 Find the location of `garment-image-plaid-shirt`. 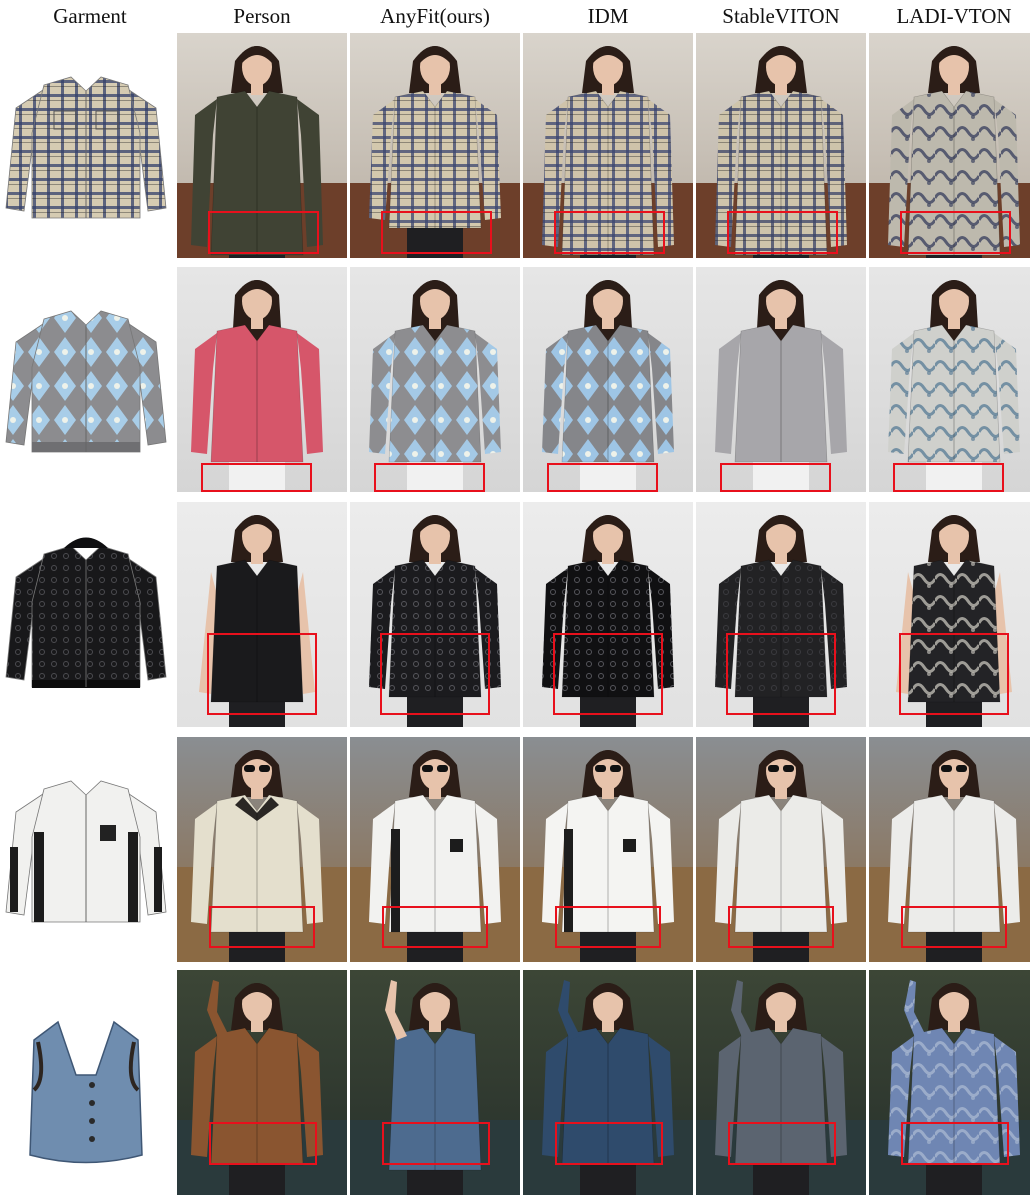

garment-image-plaid-shirt is located at coordinates (86, 145).